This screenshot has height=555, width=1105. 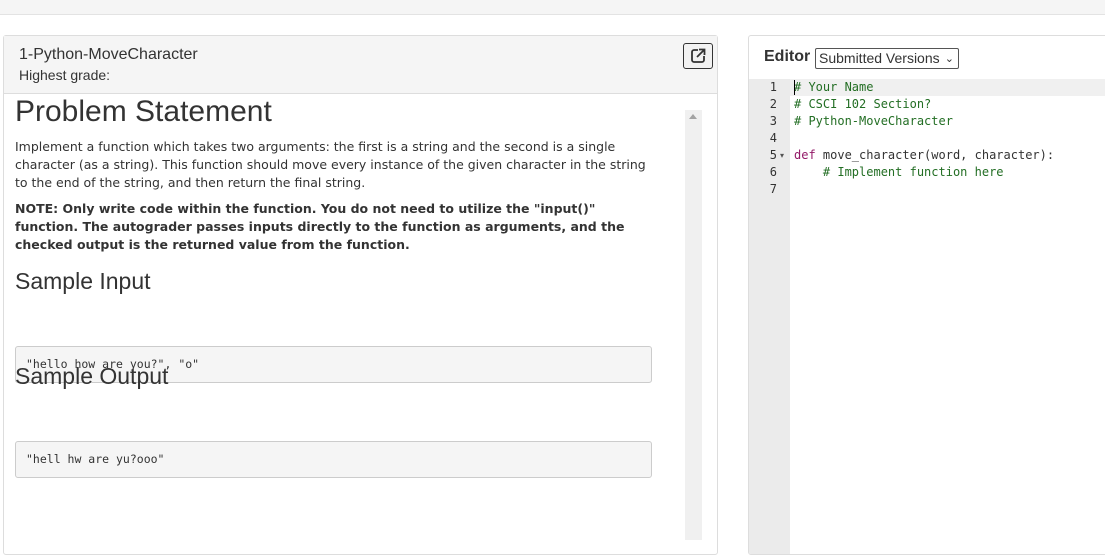 What do you see at coordinates (693, 116) in the screenshot?
I see `arrow-up-icon` at bounding box center [693, 116].